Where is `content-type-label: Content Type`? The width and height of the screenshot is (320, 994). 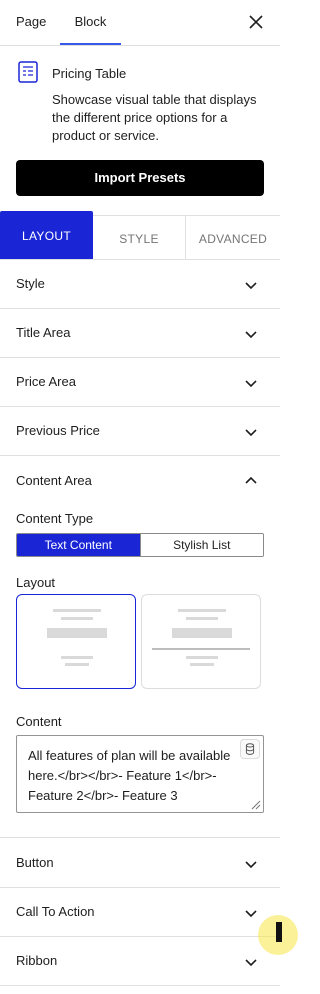
content-type-label: Content Type is located at coordinates (55, 518).